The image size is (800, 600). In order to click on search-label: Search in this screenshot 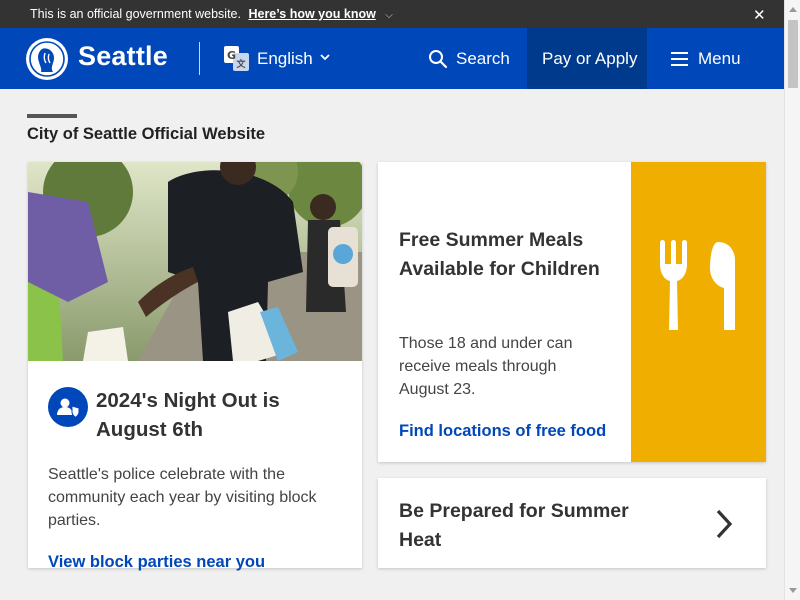, I will do `click(483, 58)`.